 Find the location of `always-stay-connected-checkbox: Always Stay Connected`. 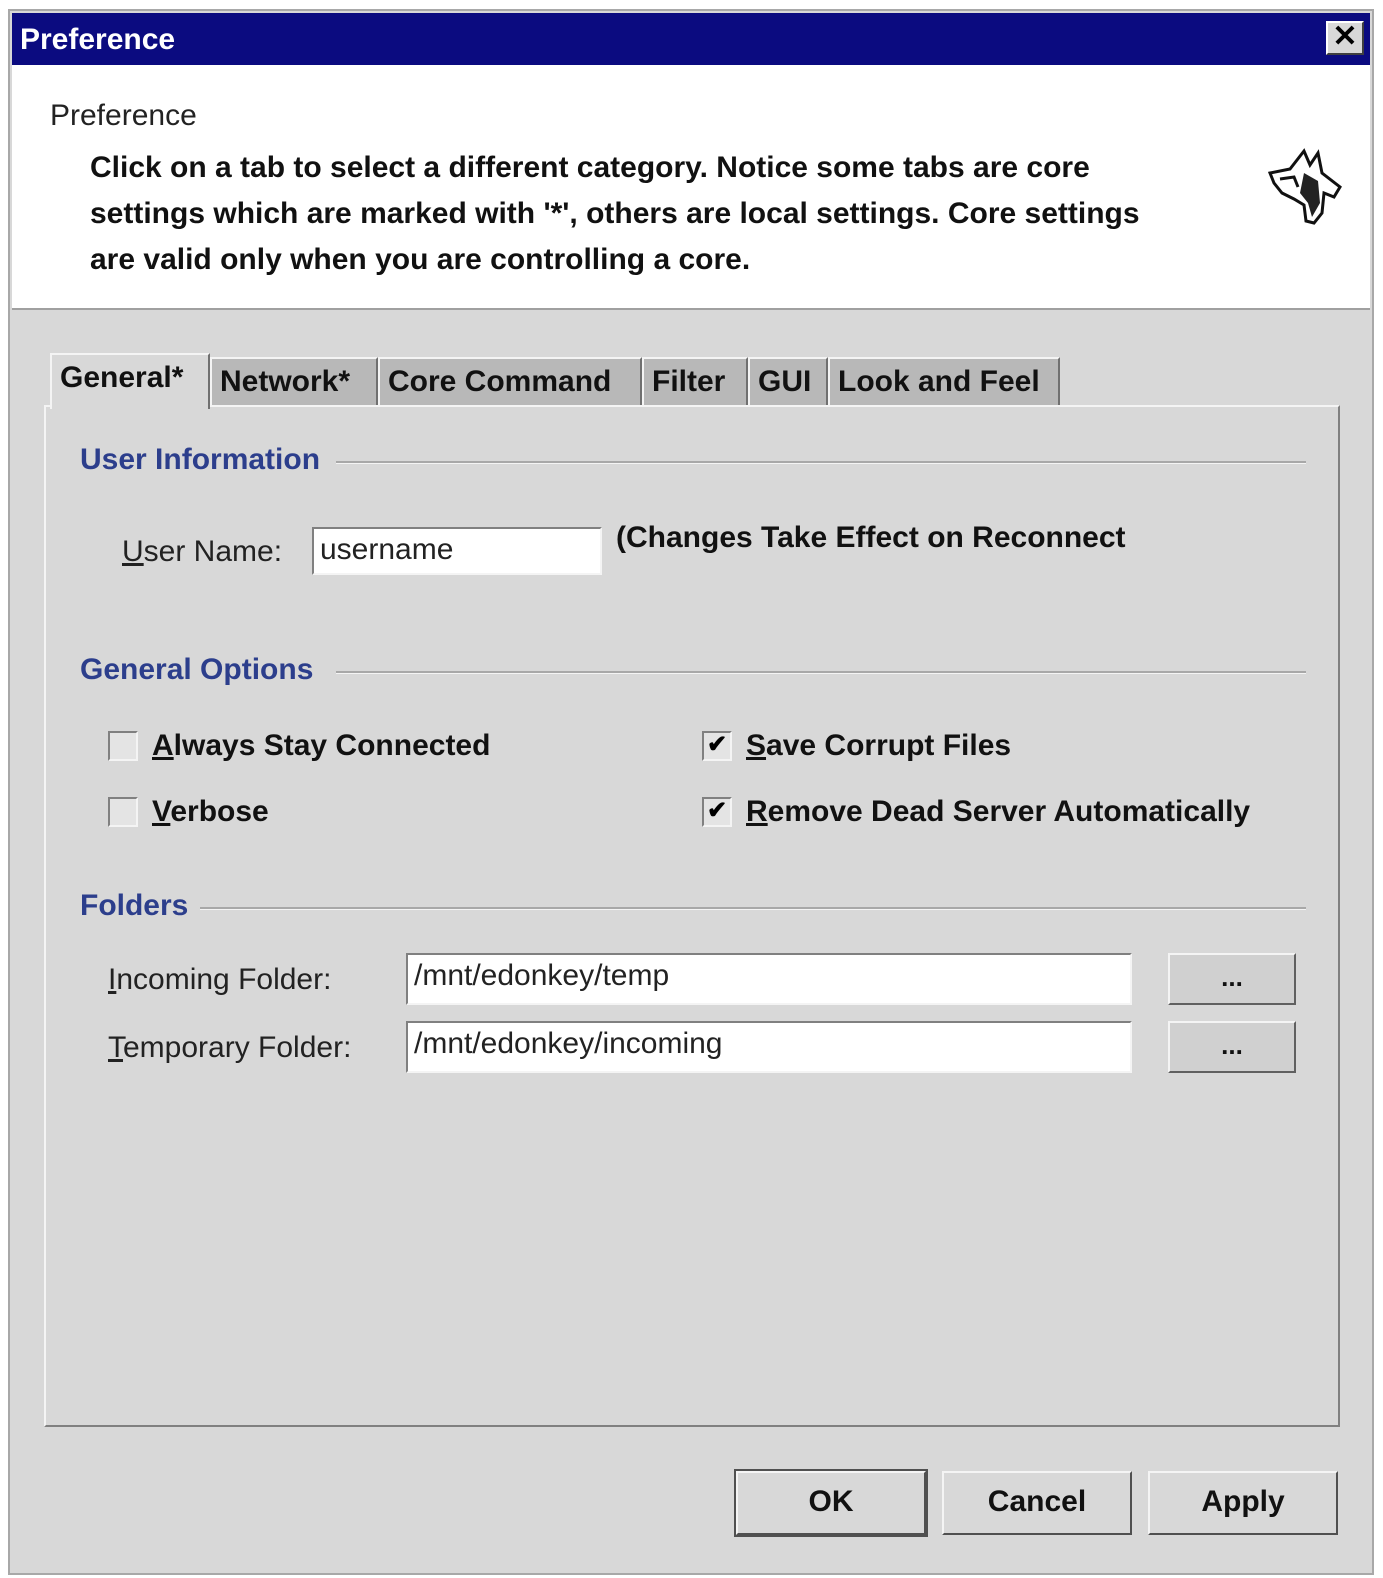

always-stay-connected-checkbox: Always Stay Connected is located at coordinates (299, 746).